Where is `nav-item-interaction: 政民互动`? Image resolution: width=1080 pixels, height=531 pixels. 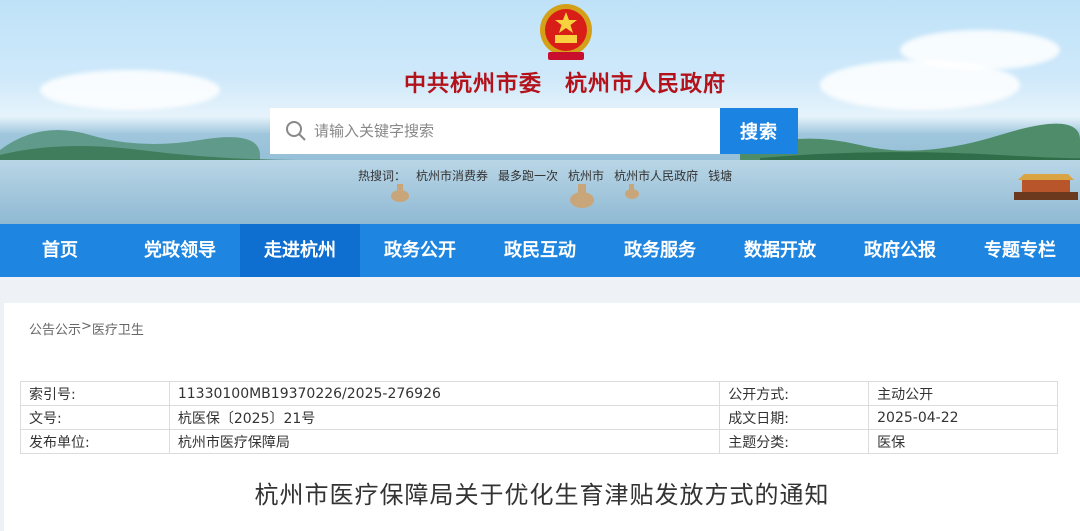
nav-item-interaction: 政民互动 is located at coordinates (540, 250).